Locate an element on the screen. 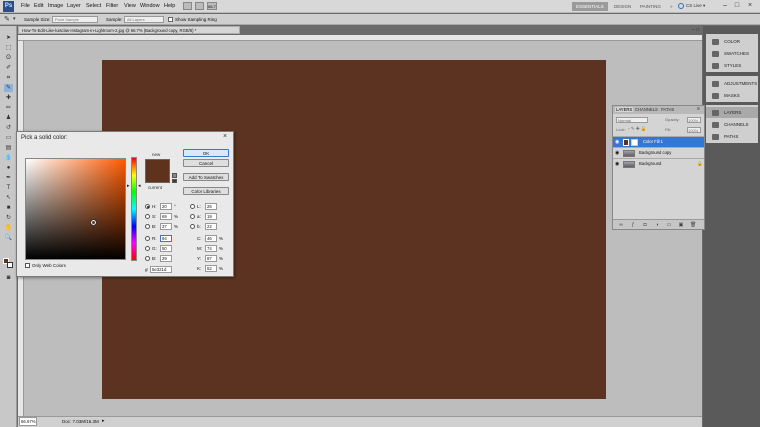  show-ring-checkbox is located at coordinates (170, 19).